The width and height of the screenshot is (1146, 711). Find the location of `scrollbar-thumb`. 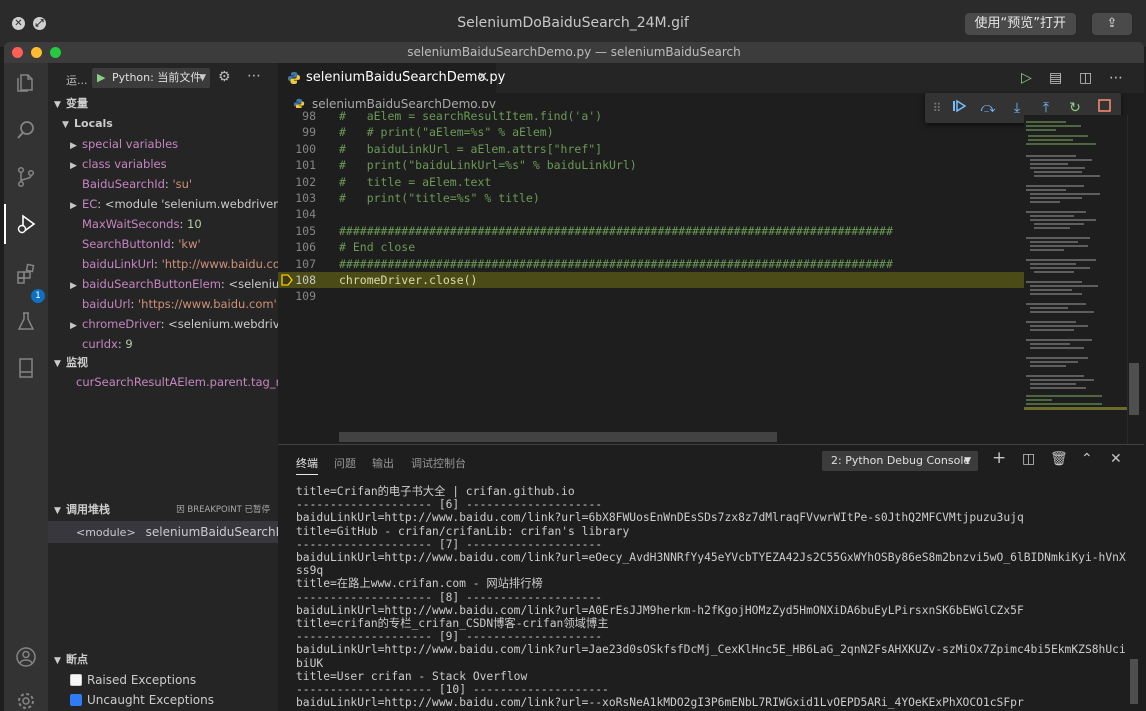

scrollbar-thumb is located at coordinates (1134, 389).